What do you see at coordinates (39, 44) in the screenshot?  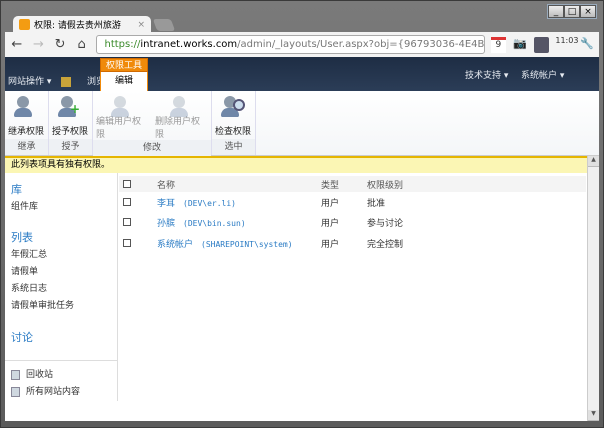 I see `forward-icon: →` at bounding box center [39, 44].